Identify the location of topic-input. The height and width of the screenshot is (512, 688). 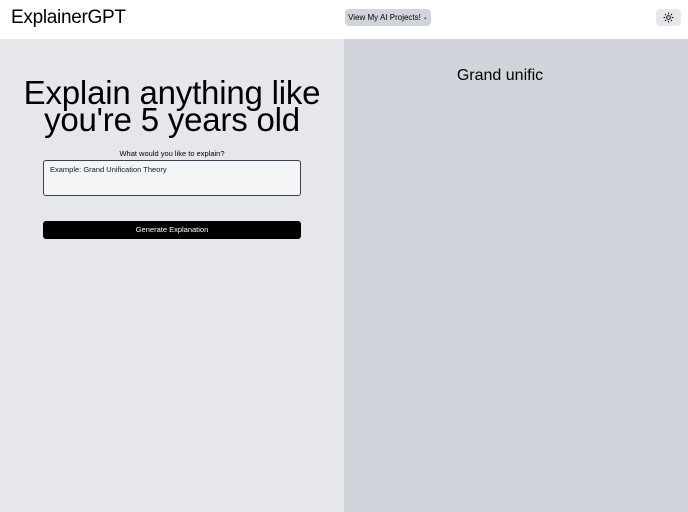
(172, 178).